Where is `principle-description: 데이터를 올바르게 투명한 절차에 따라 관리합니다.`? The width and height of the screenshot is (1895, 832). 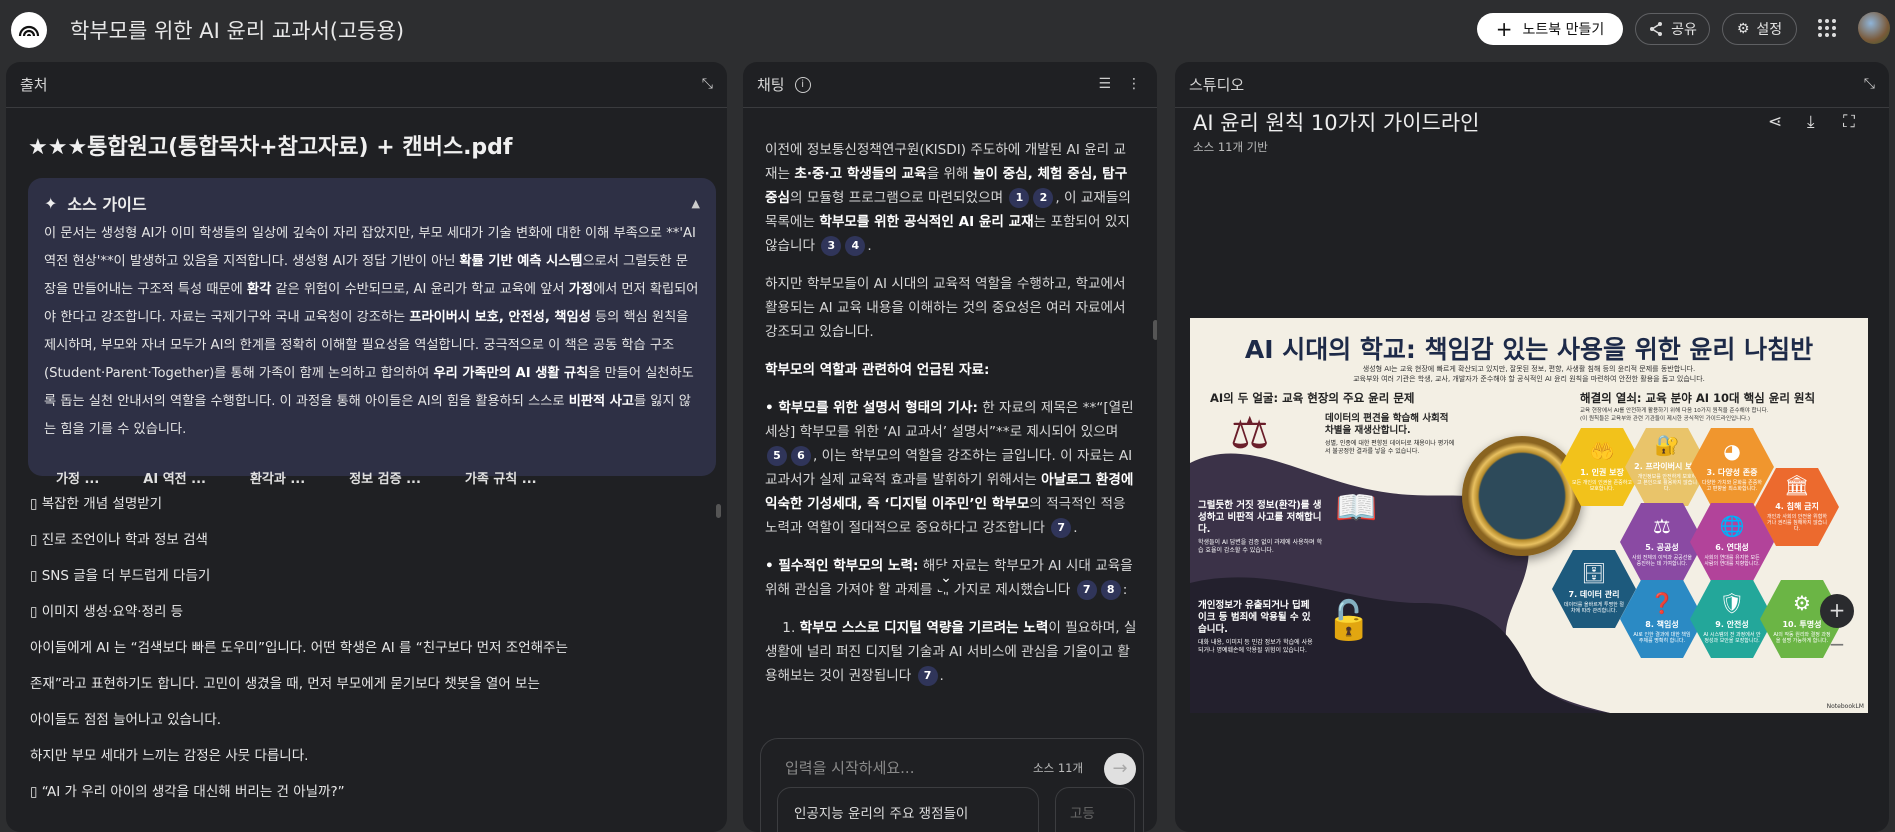
principle-description: 데이터를 올바르게 투명한 절차에 따라 관리합니다. is located at coordinates (1594, 608).